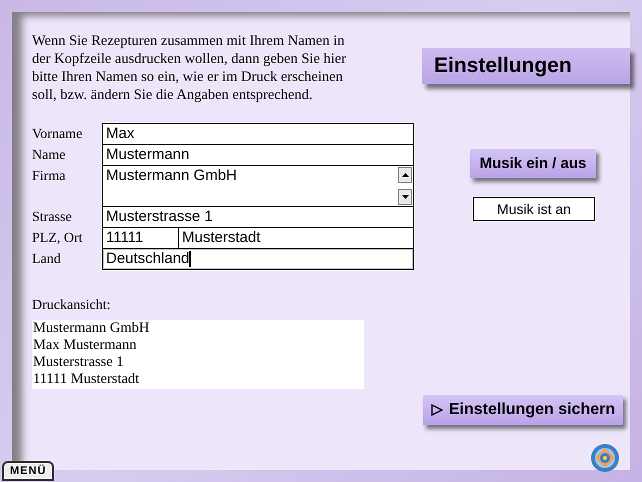 The width and height of the screenshot is (642, 482). What do you see at coordinates (534, 209) in the screenshot?
I see `music-status: Musik ist an` at bounding box center [534, 209].